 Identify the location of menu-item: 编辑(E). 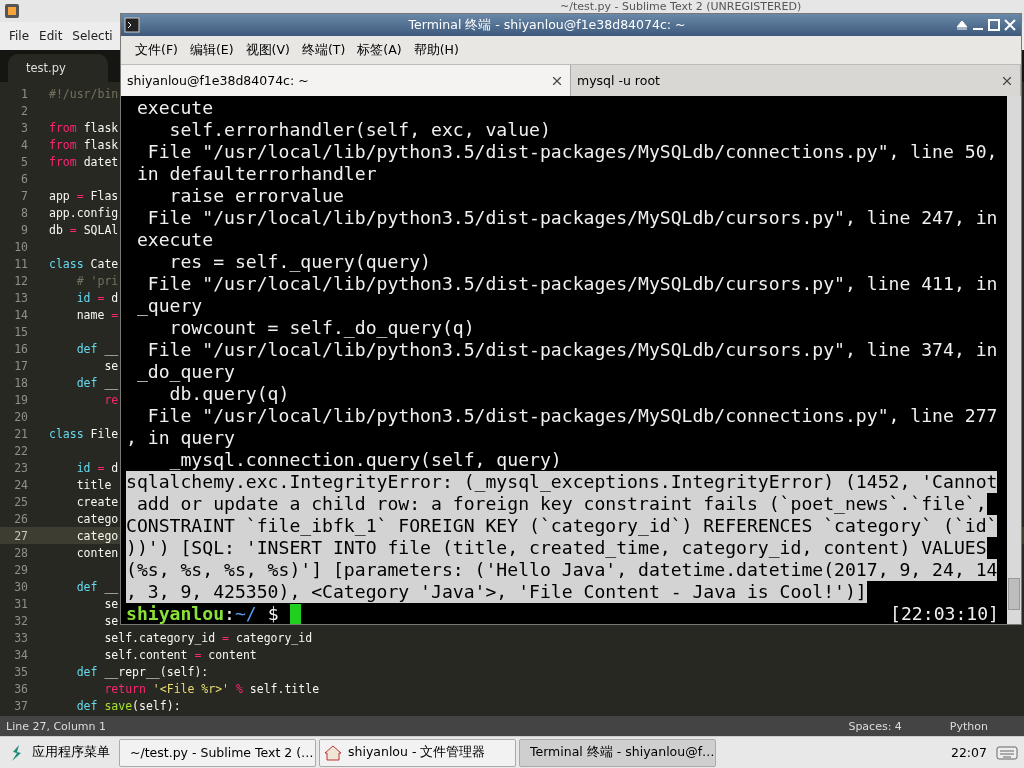
(211, 50).